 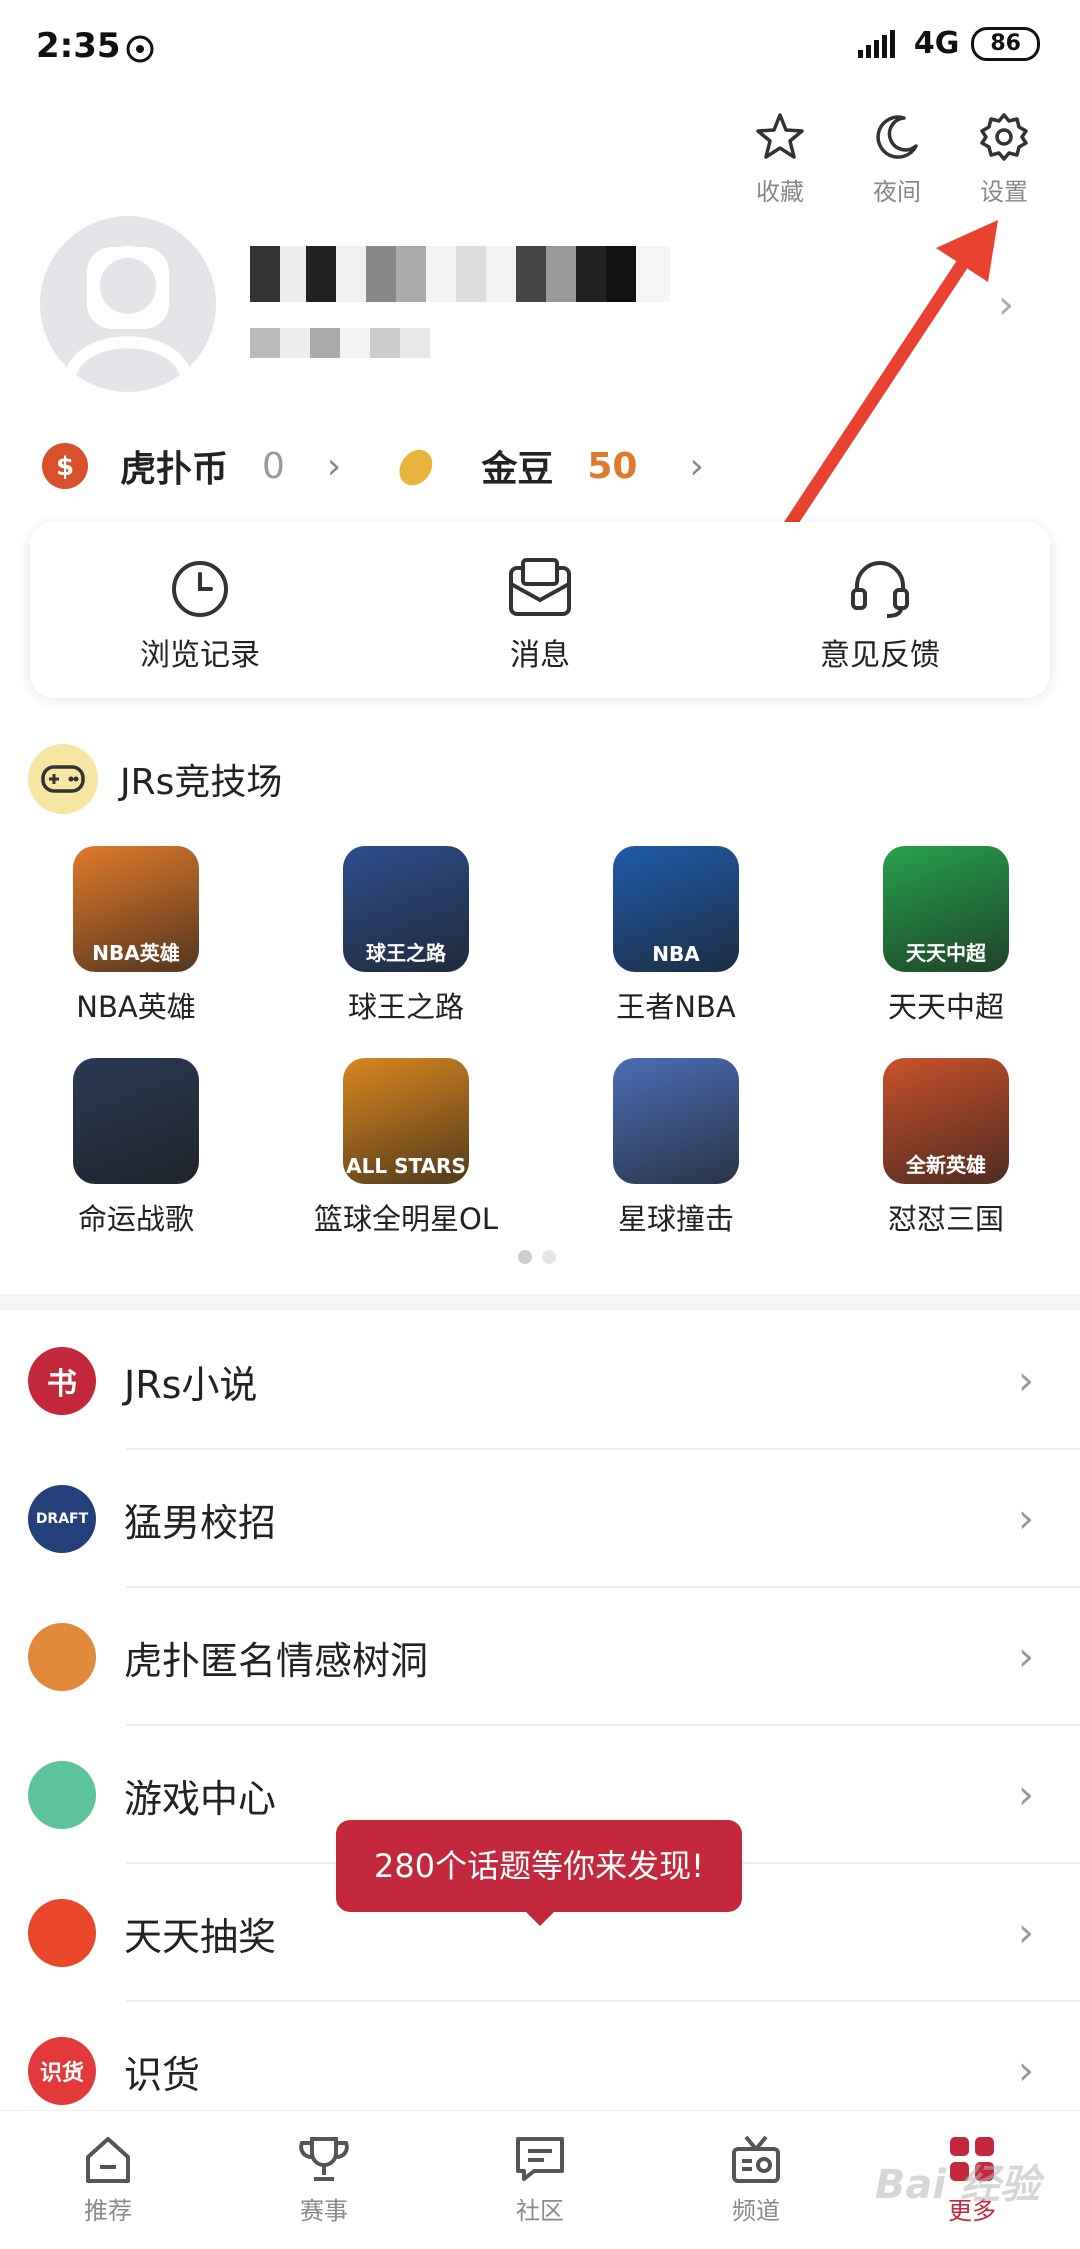 What do you see at coordinates (200, 1522) in the screenshot?
I see `list-item-label: 猛男校招` at bounding box center [200, 1522].